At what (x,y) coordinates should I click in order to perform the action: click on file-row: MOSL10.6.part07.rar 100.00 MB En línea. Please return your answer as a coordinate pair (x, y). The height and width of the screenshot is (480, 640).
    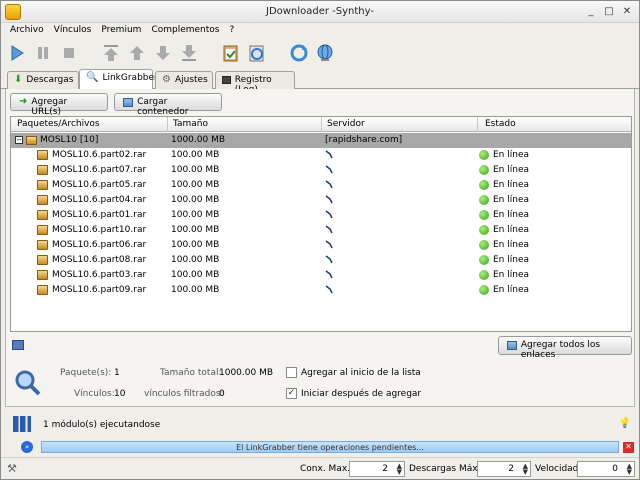
    Looking at the image, I should click on (321, 170).